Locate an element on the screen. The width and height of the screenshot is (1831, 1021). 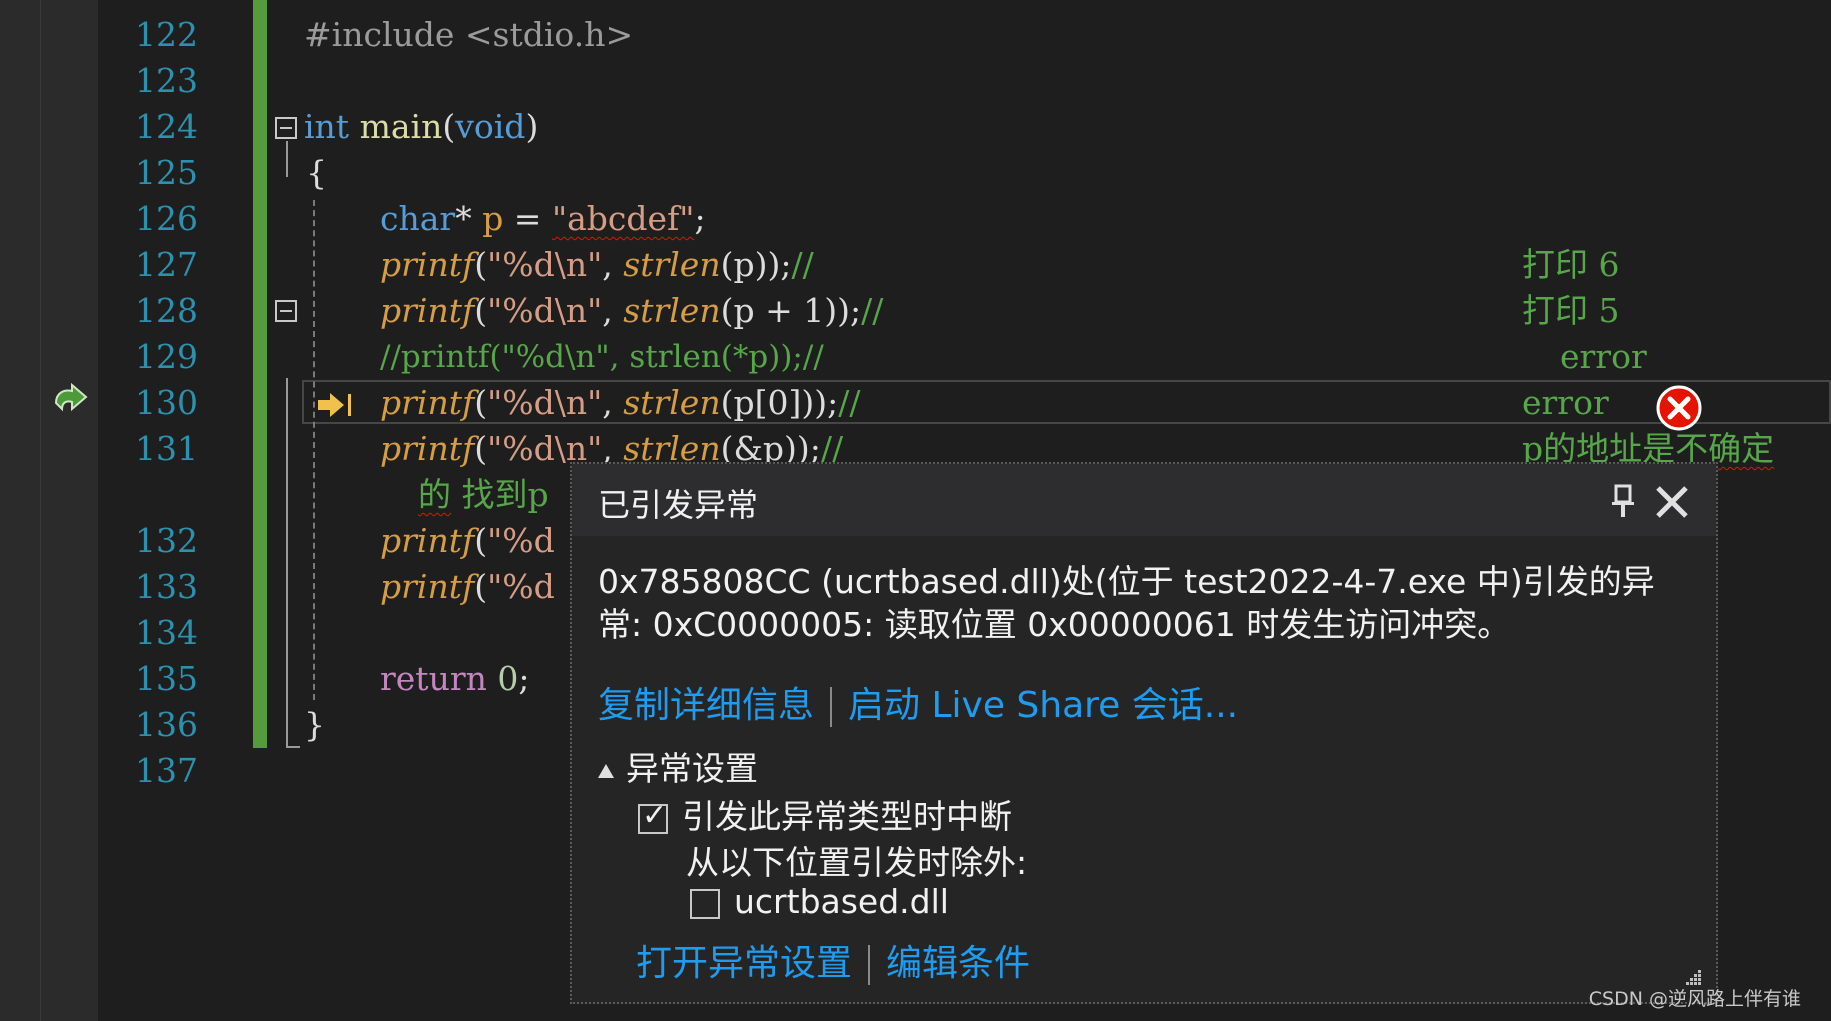
exception-popup-title: 已引发异常 is located at coordinates (678, 505).